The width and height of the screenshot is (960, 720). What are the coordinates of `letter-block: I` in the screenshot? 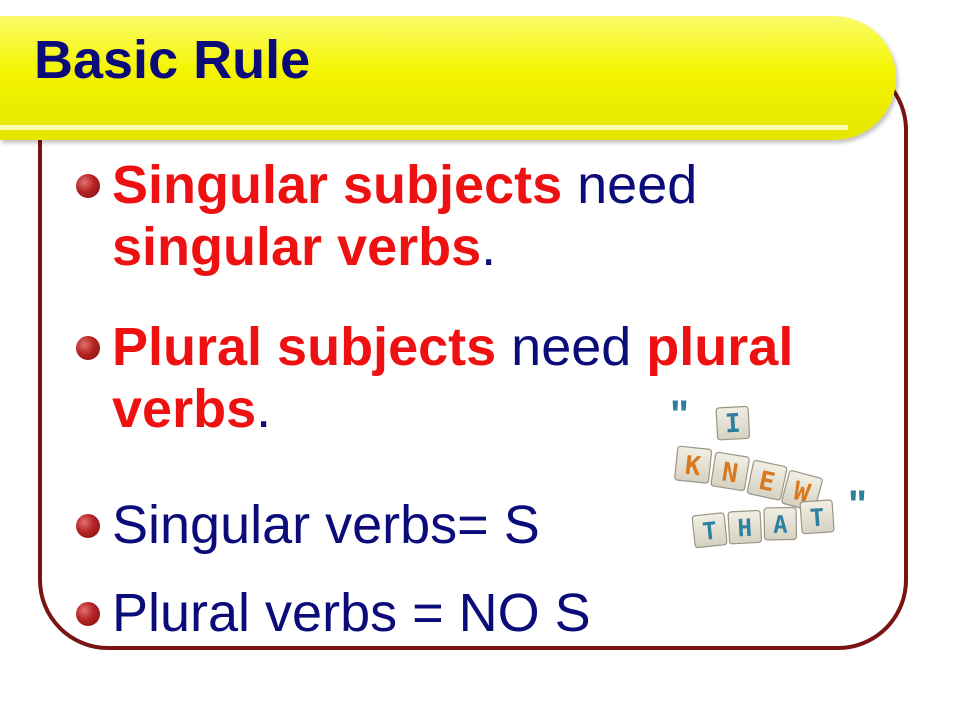 It's located at (733, 423).